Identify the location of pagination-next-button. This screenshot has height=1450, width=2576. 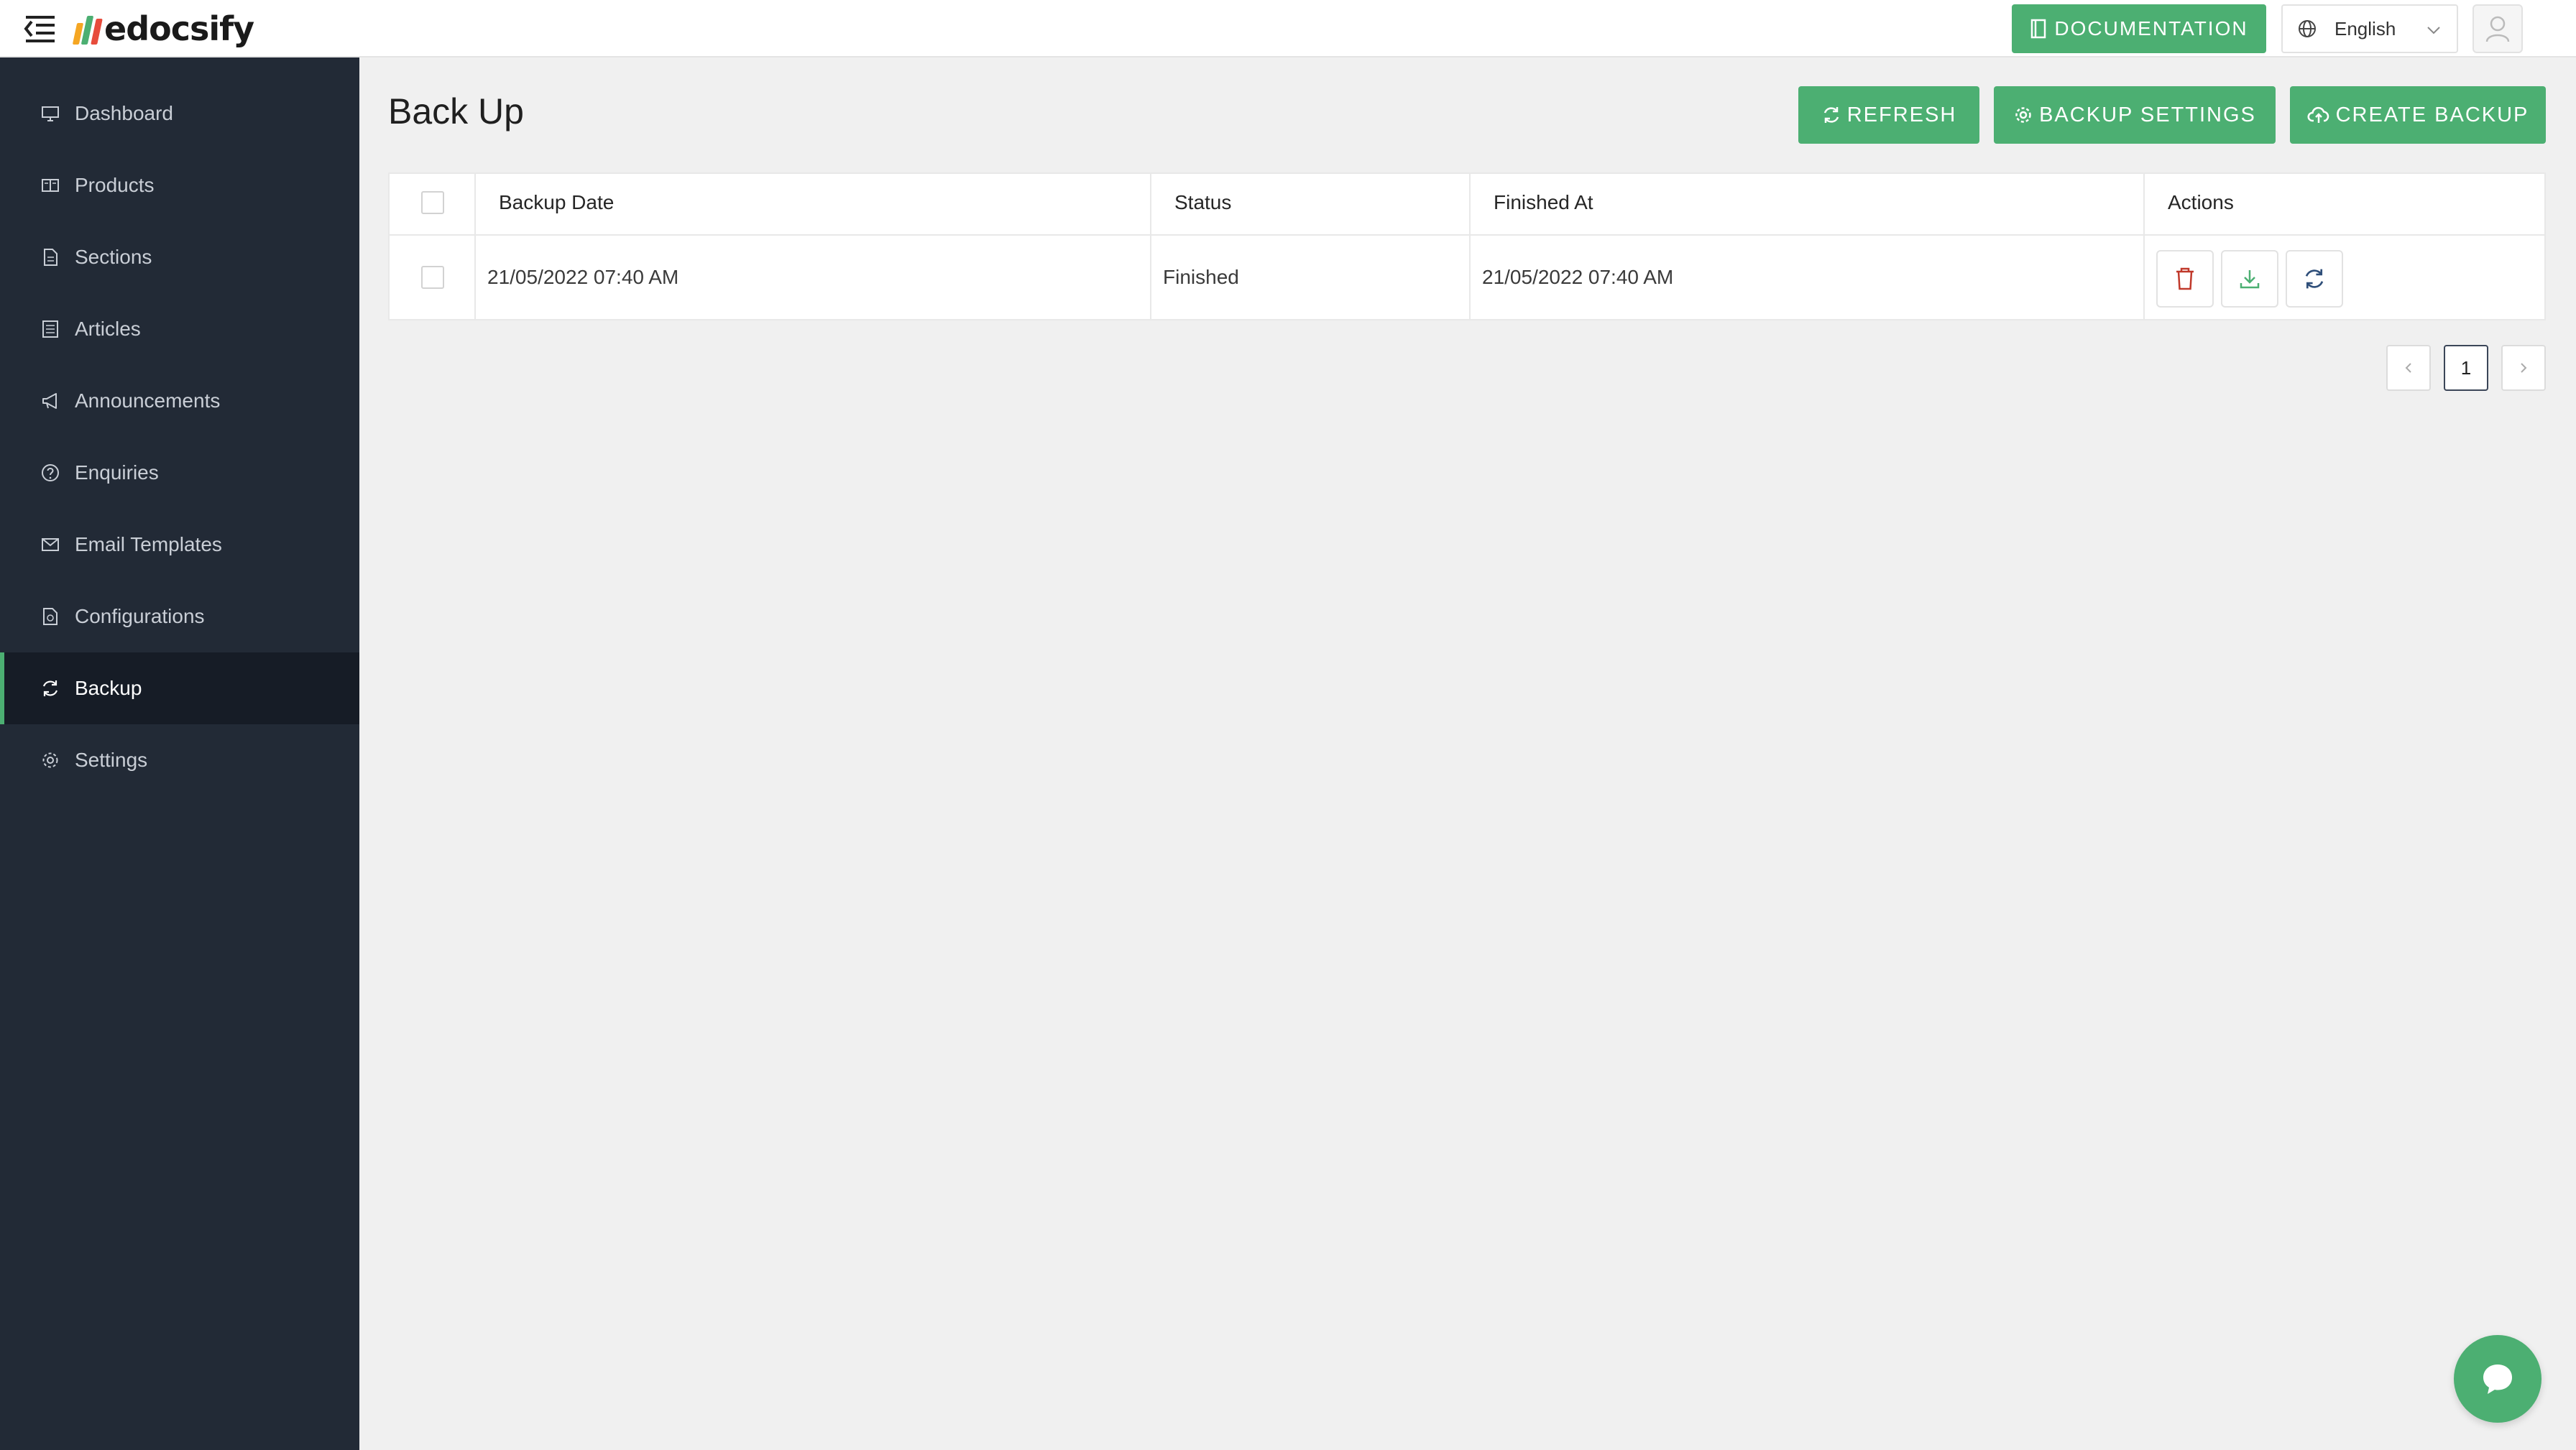
(2523, 368).